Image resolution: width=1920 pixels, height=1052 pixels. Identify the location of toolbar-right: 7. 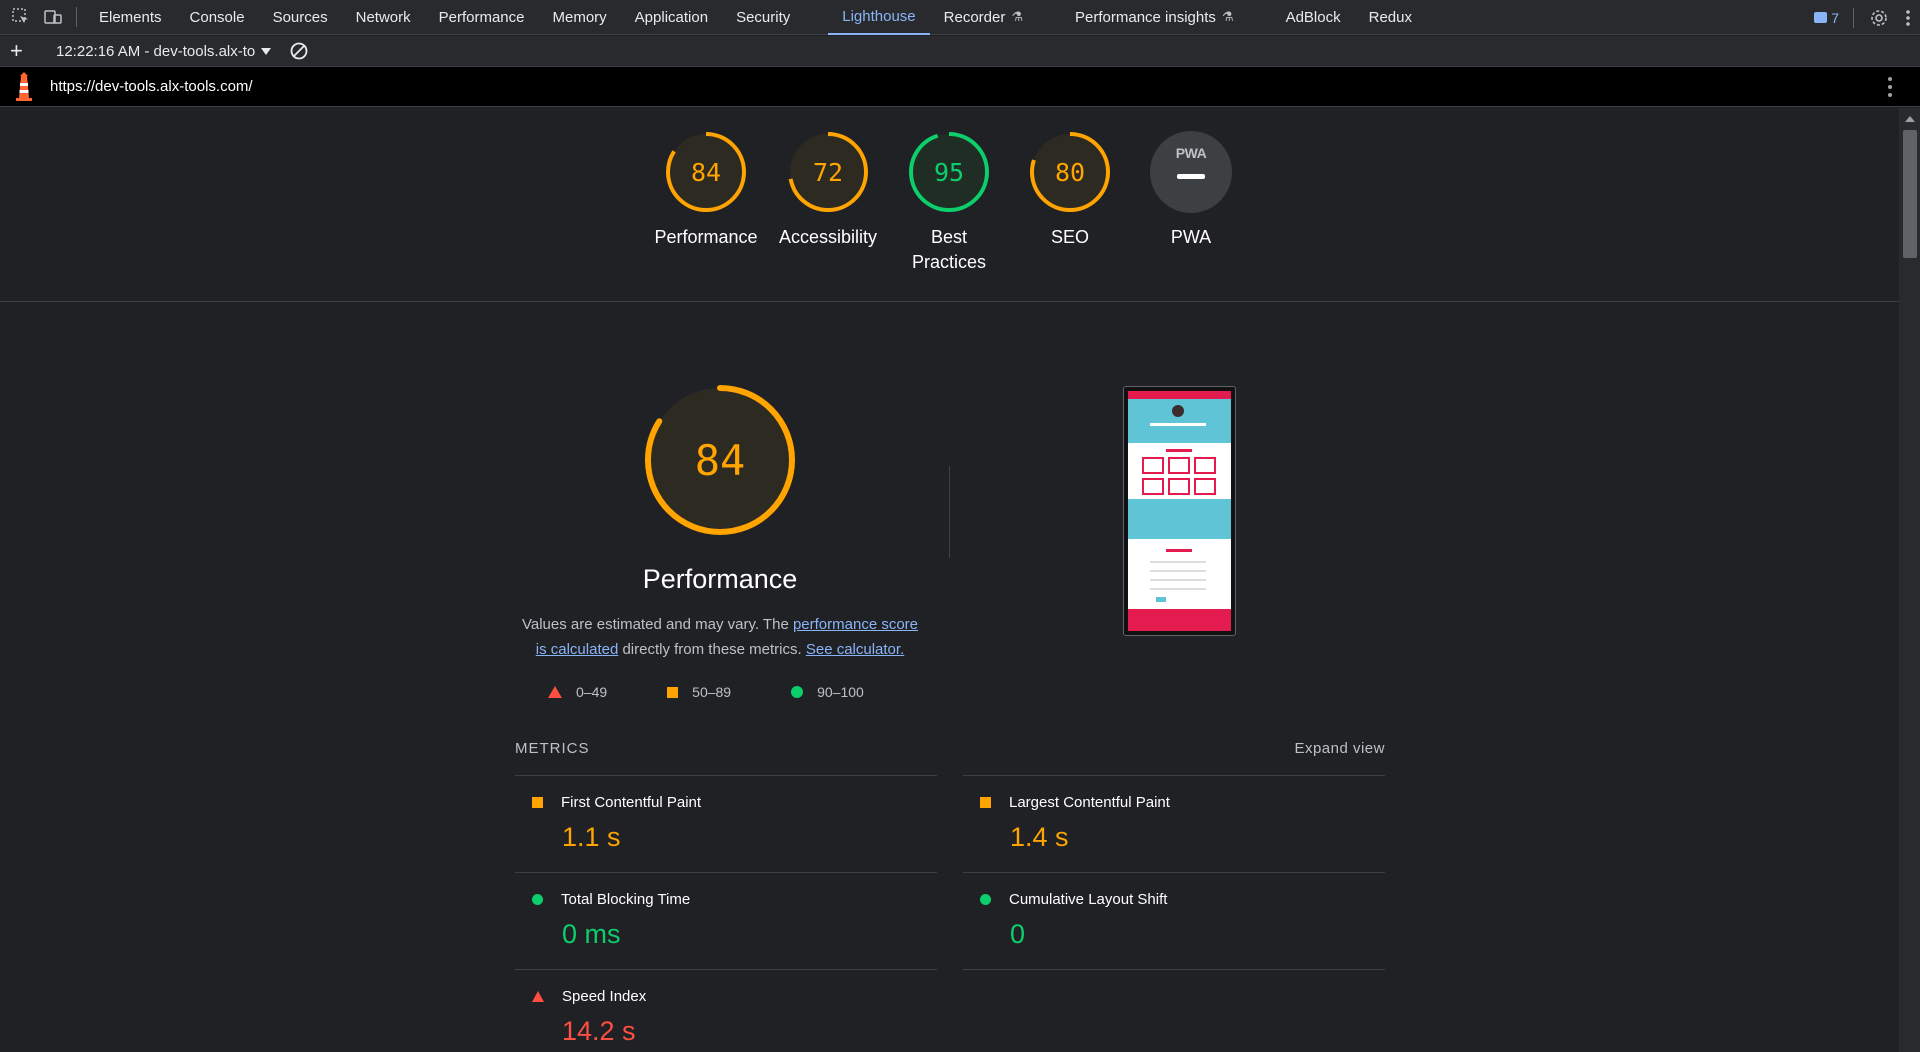
(1863, 17).